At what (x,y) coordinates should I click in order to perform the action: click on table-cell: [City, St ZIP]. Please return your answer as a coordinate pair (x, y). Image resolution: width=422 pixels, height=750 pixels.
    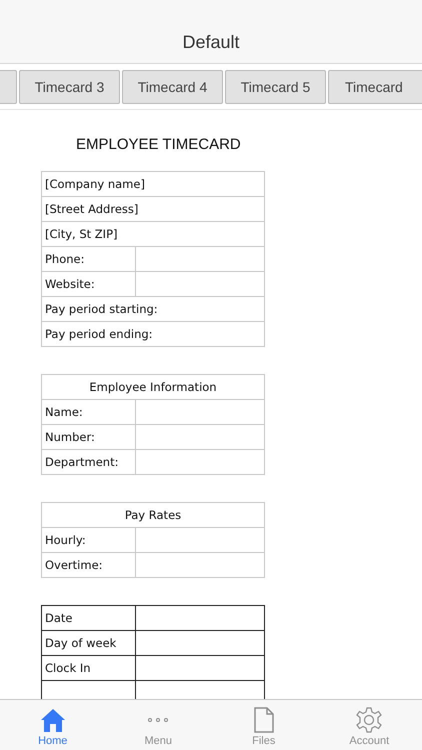
    Looking at the image, I should click on (153, 234).